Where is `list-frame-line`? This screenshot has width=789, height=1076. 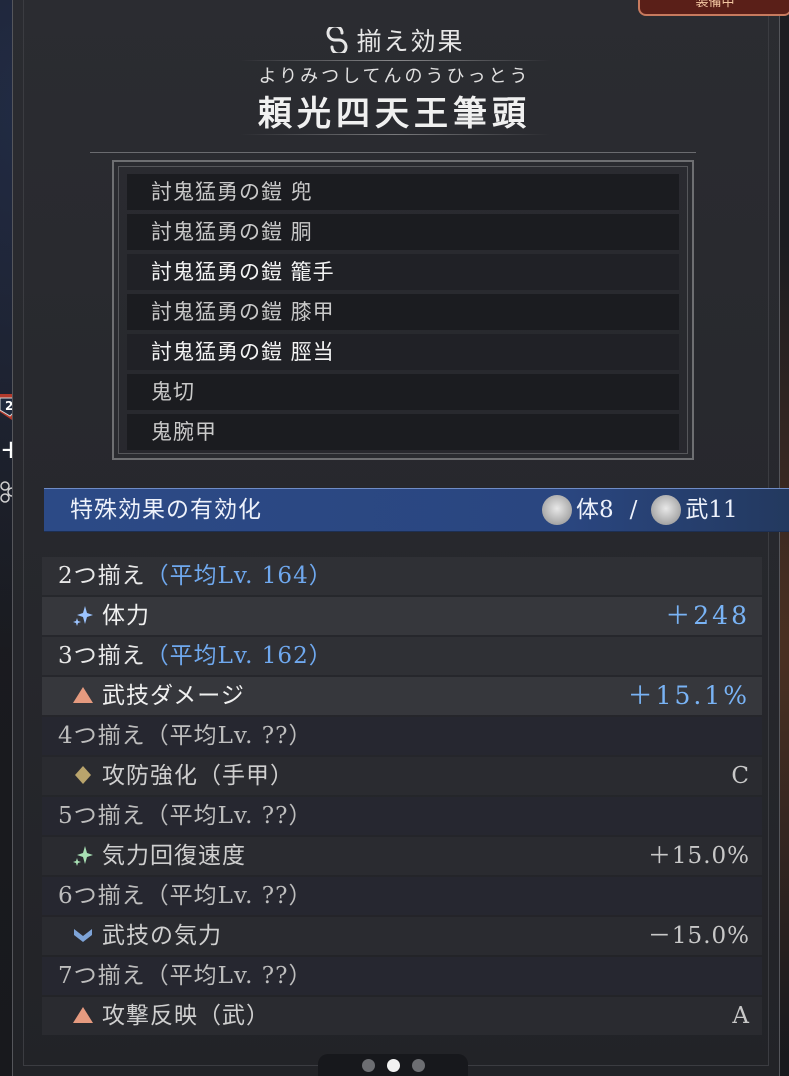 list-frame-line is located at coordinates (393, 152).